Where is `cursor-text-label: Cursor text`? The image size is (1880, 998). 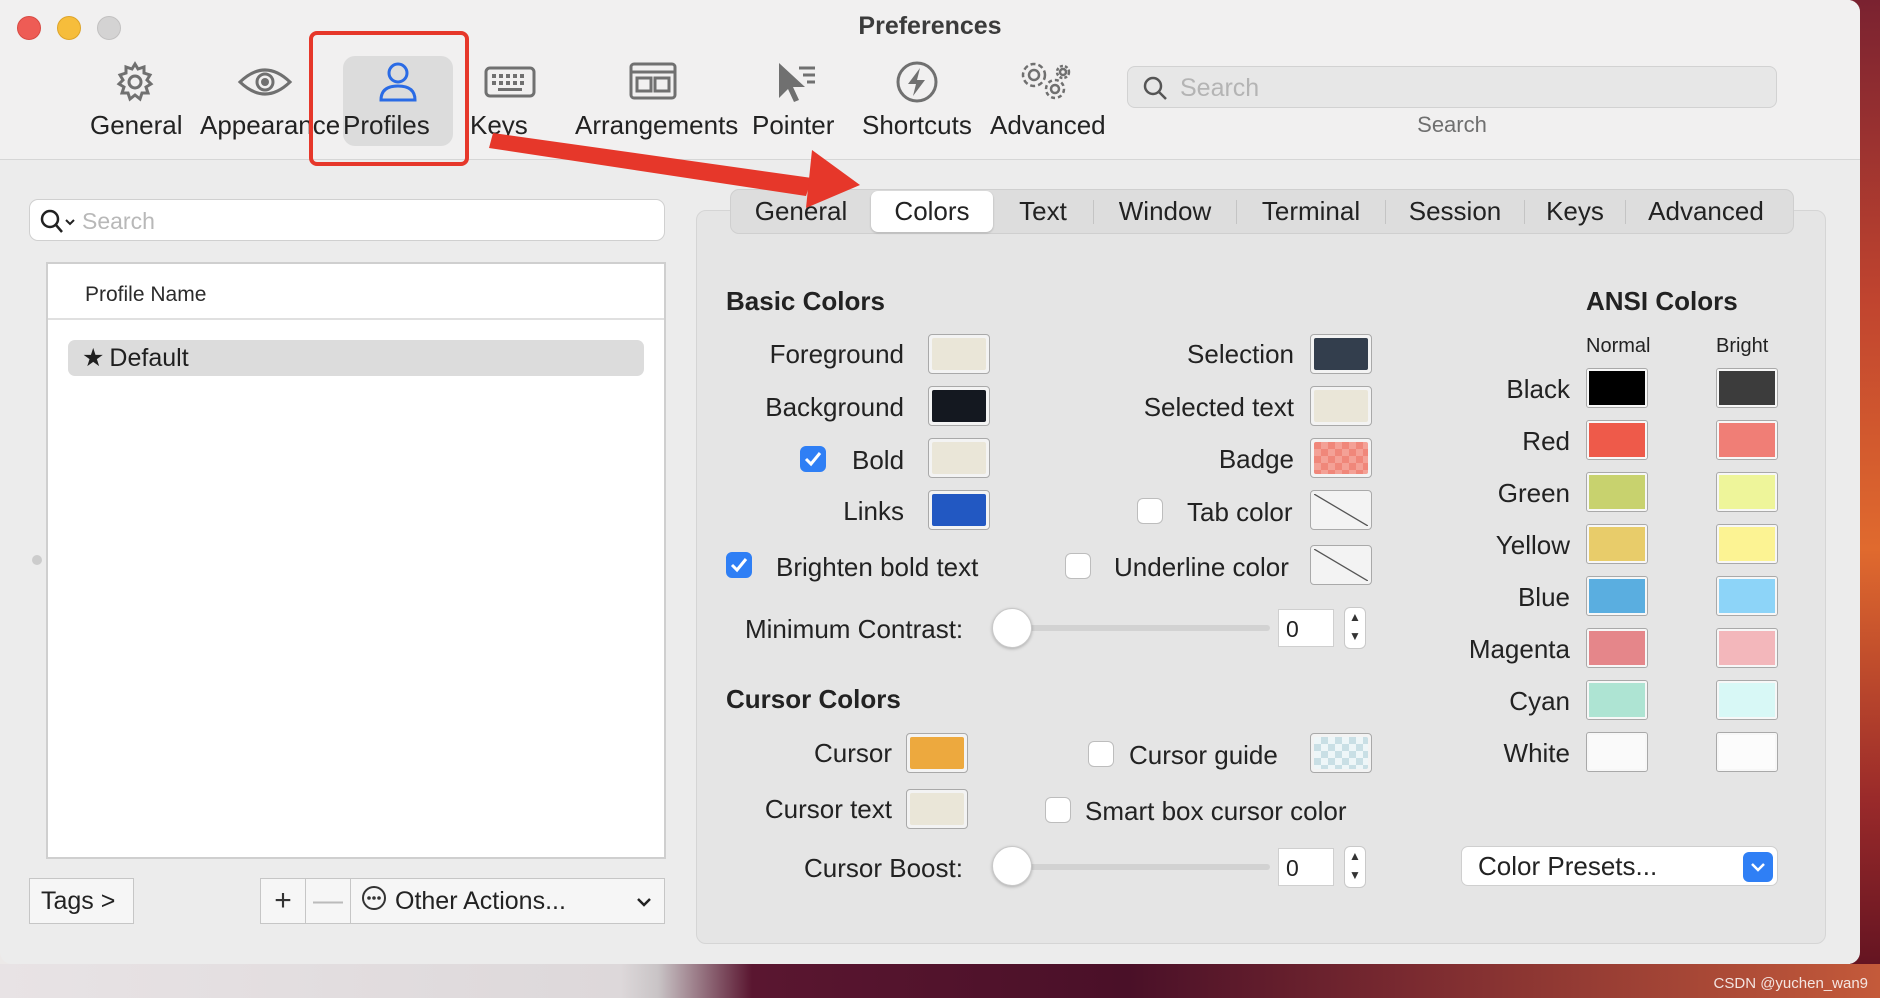
cursor-text-label: Cursor text is located at coordinates (828, 809).